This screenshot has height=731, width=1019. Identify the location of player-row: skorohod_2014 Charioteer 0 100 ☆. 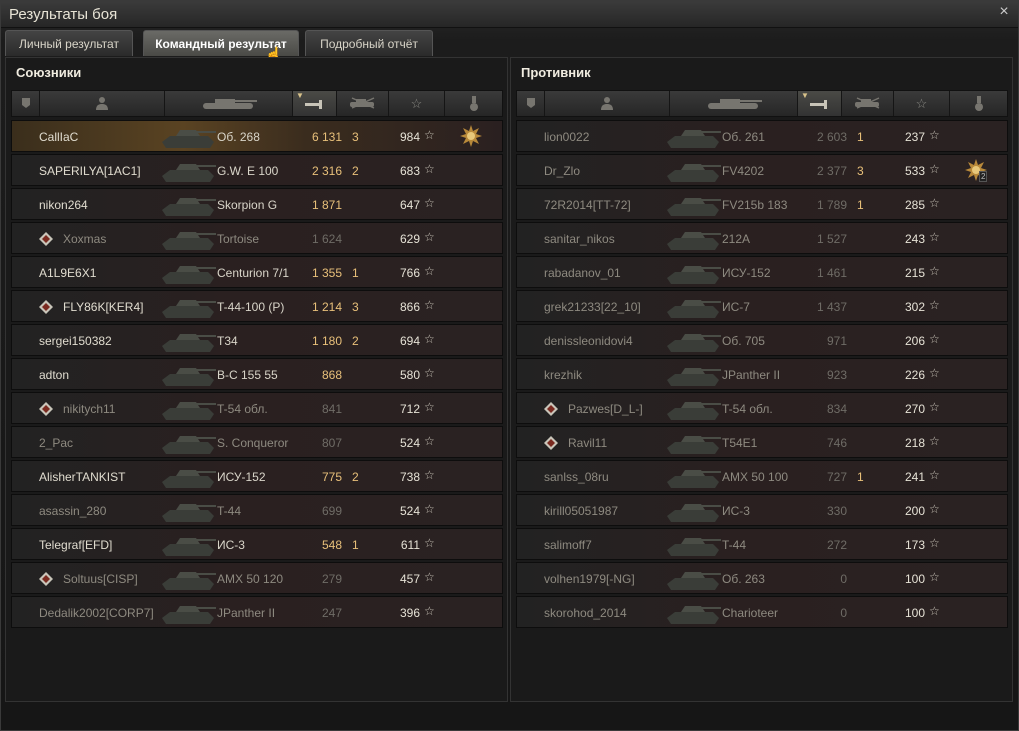
(762, 612).